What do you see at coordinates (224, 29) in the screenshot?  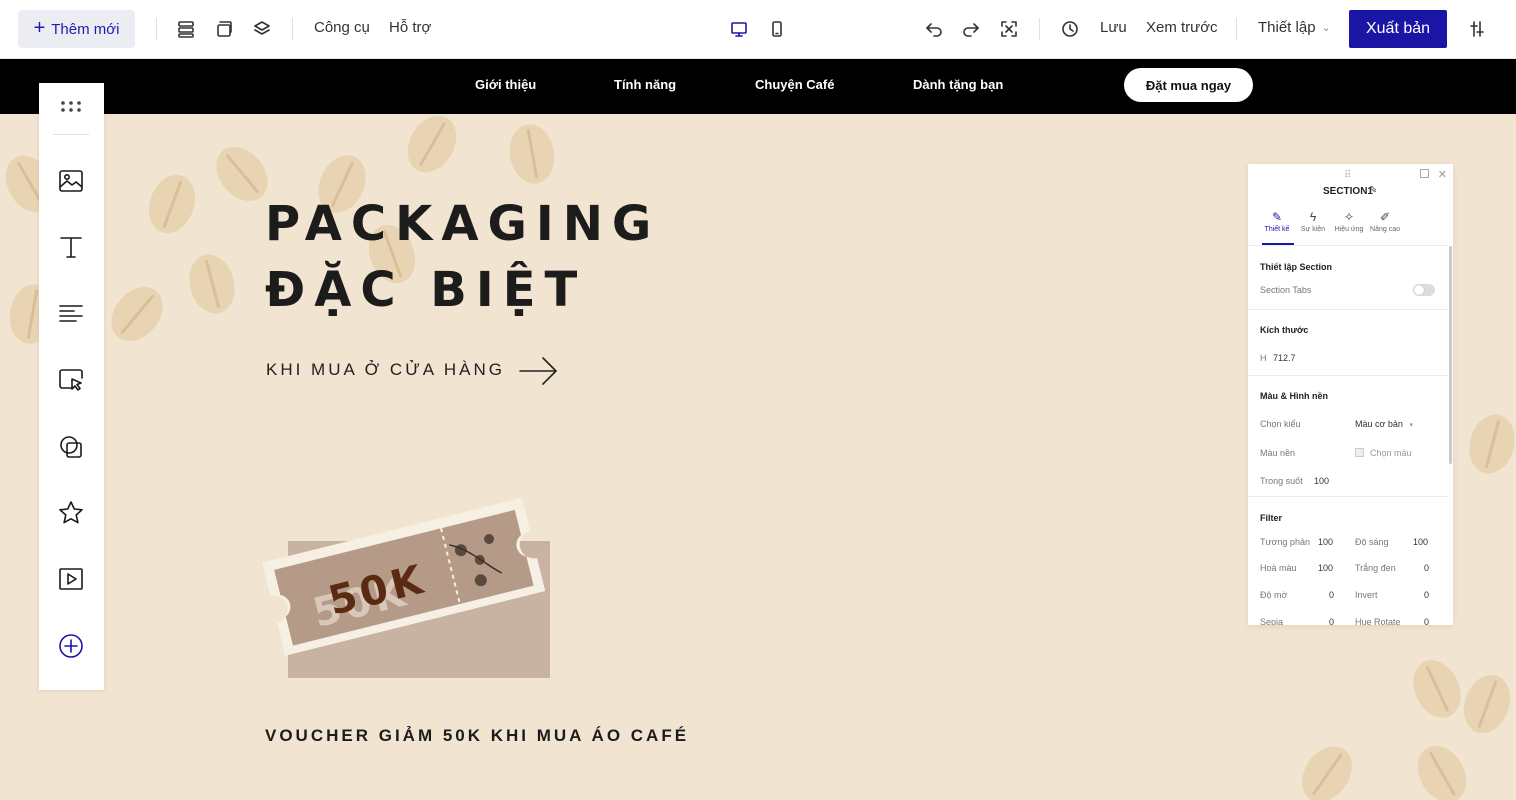 I see `pages-icon` at bounding box center [224, 29].